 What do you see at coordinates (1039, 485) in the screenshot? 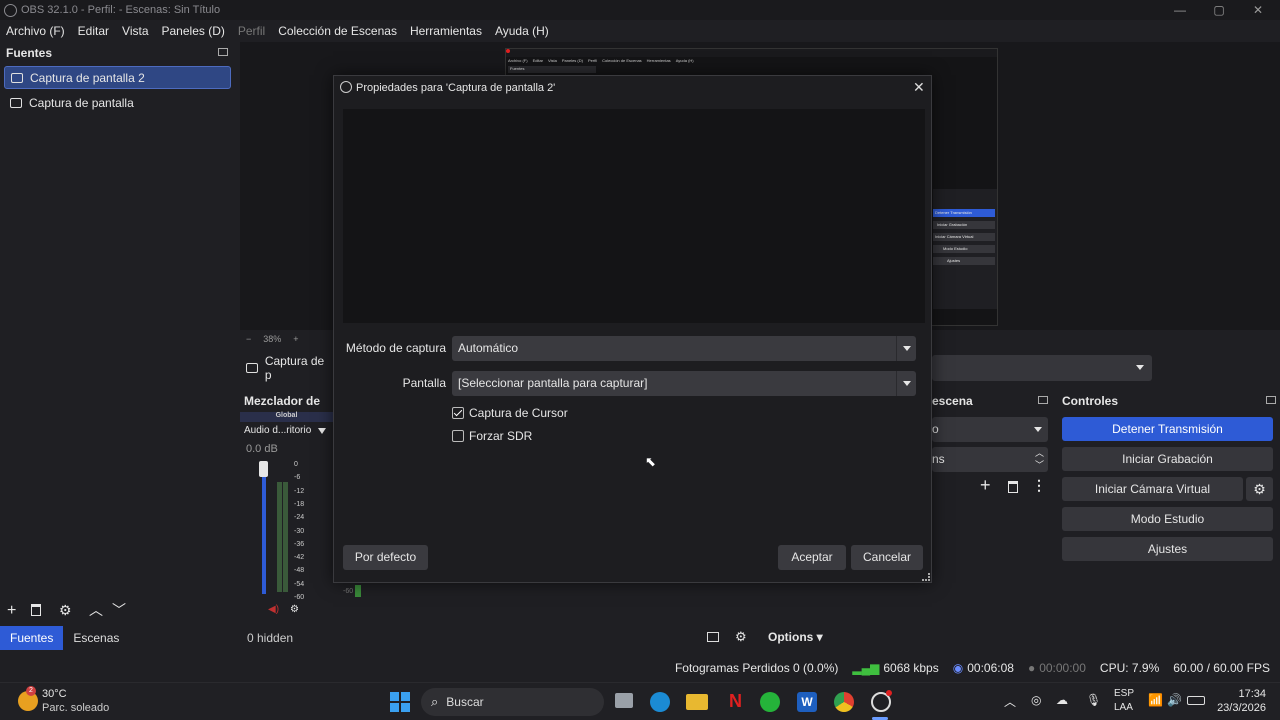
I see `more-options-icon: ⋮` at bounding box center [1039, 485].